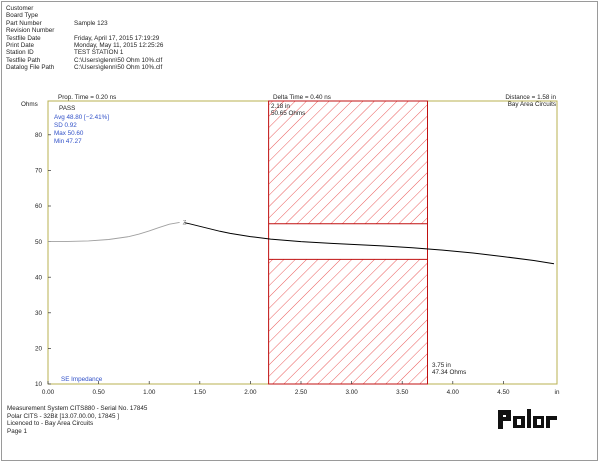  What do you see at coordinates (65, 125) in the screenshot?
I see `stat-sd: SD 0.92` at bounding box center [65, 125].